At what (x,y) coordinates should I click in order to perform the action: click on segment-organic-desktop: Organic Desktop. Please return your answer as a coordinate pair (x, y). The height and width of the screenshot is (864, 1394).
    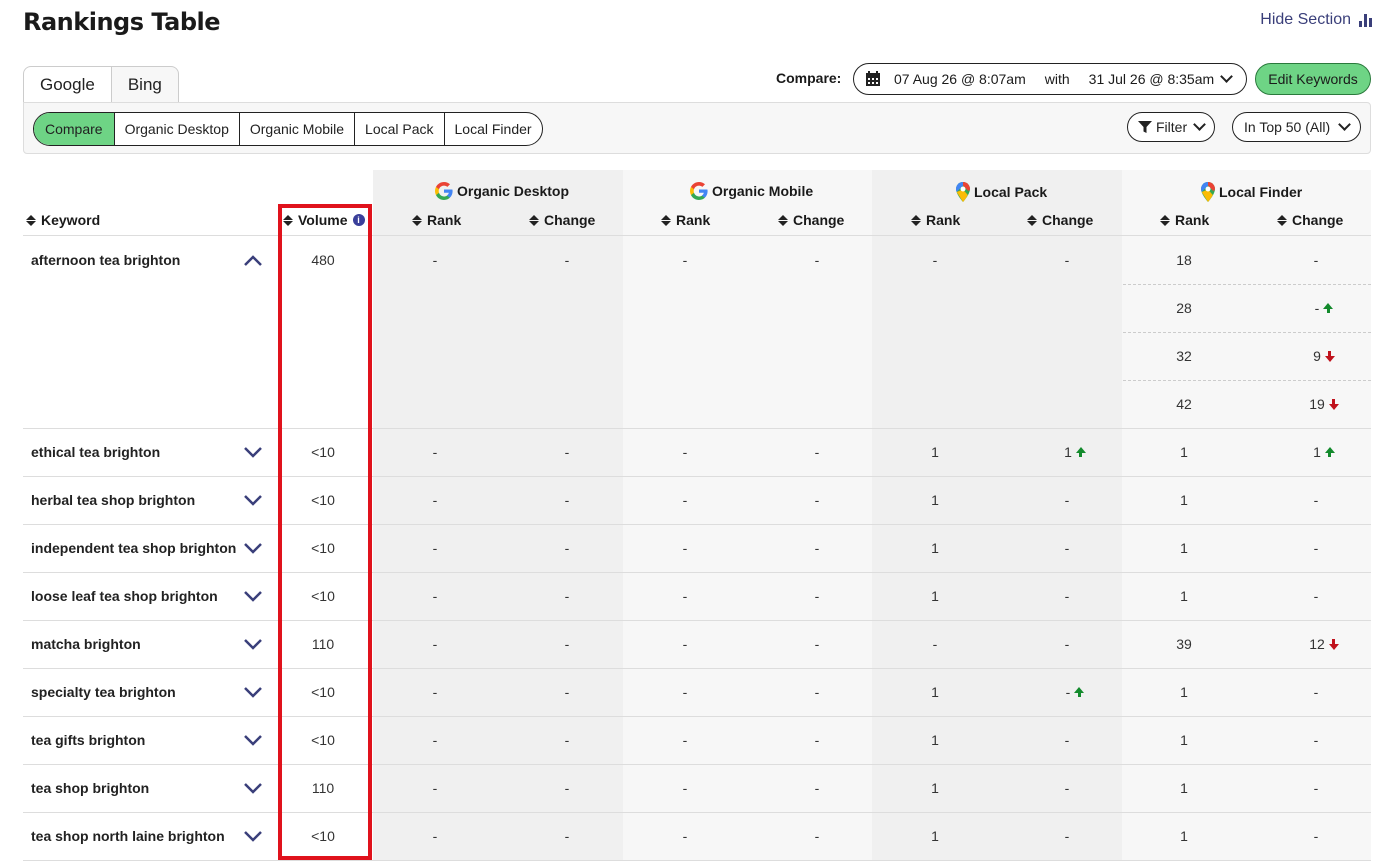
    Looking at the image, I should click on (176, 129).